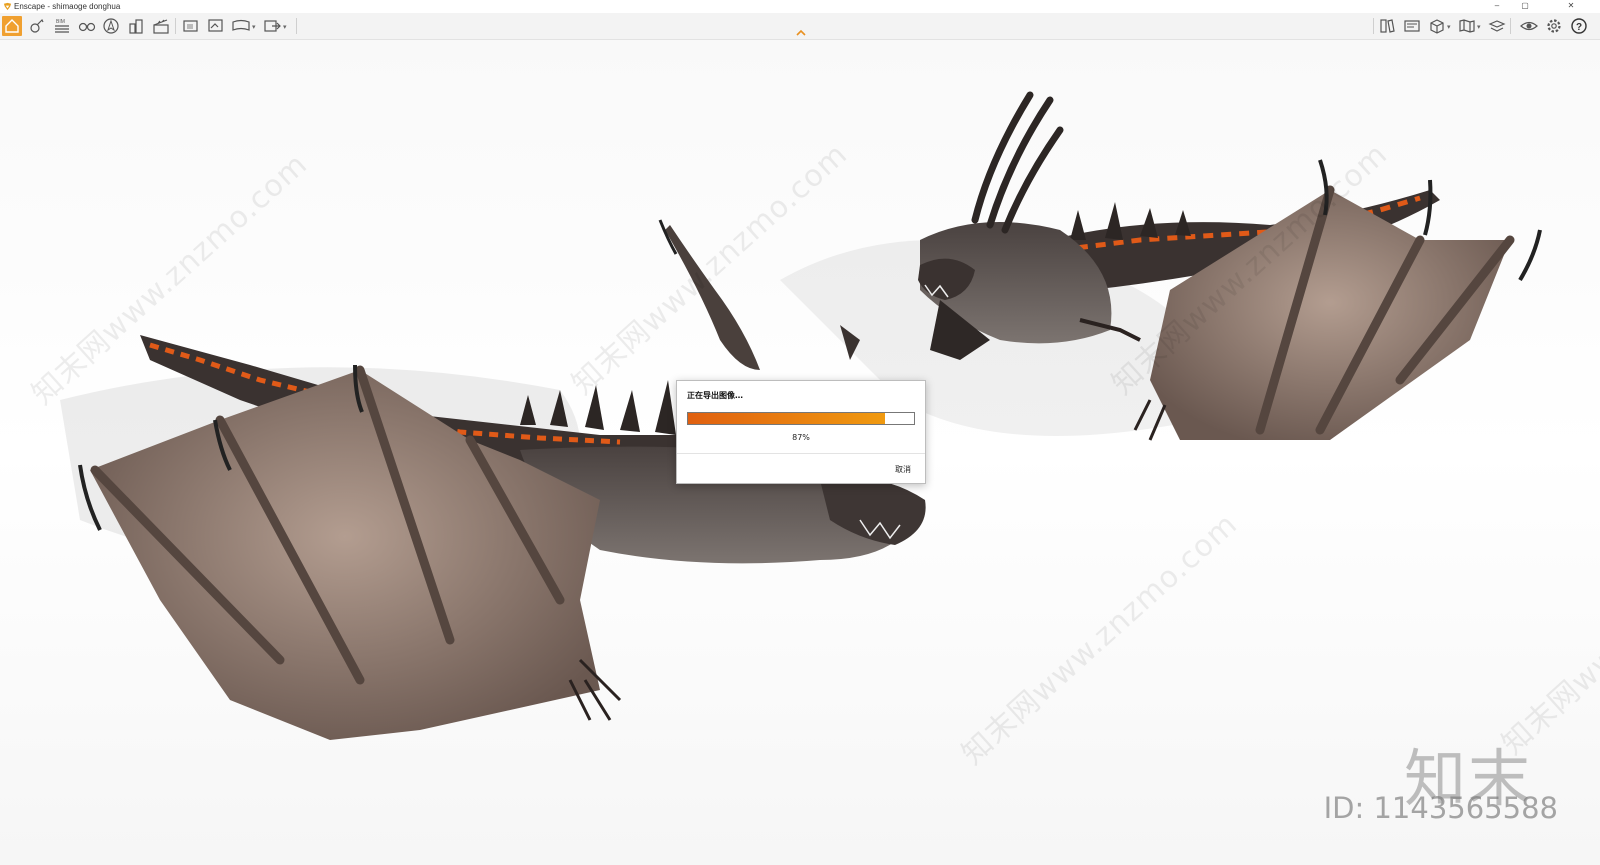 The image size is (1600, 865). I want to click on view-button, so click(1412, 26).